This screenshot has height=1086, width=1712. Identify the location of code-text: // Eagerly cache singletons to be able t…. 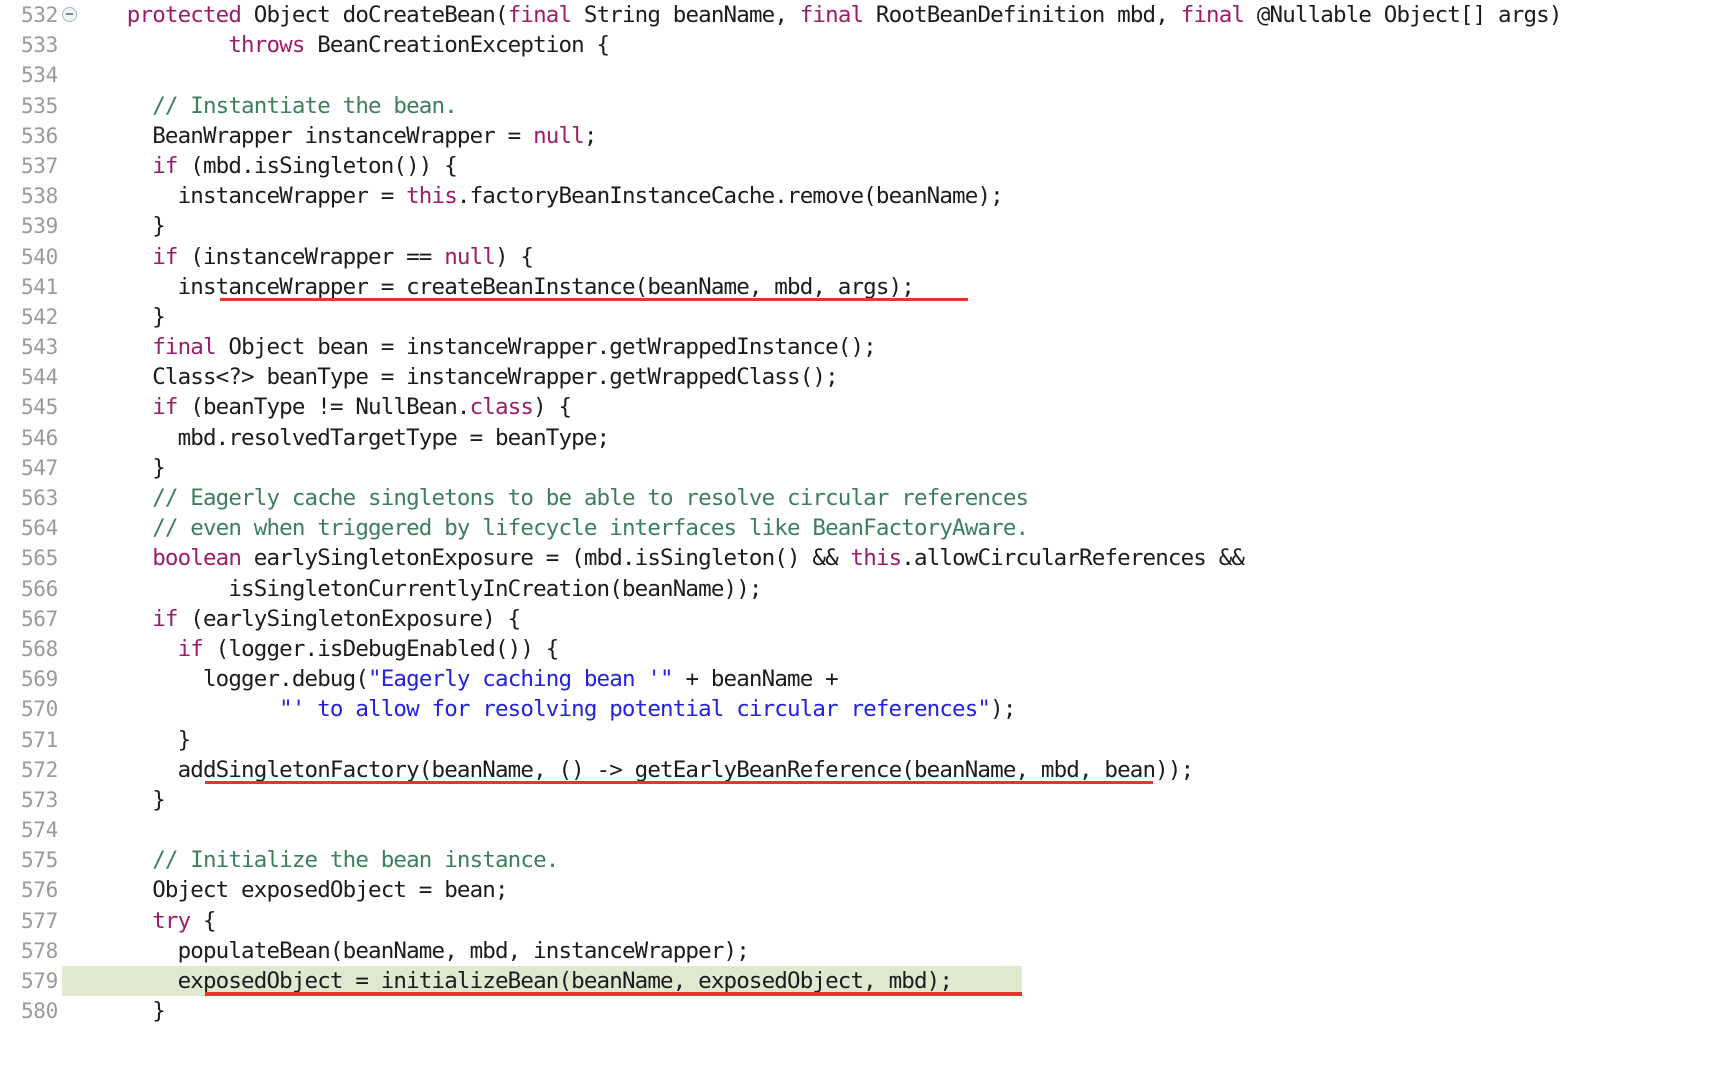
(894, 498).